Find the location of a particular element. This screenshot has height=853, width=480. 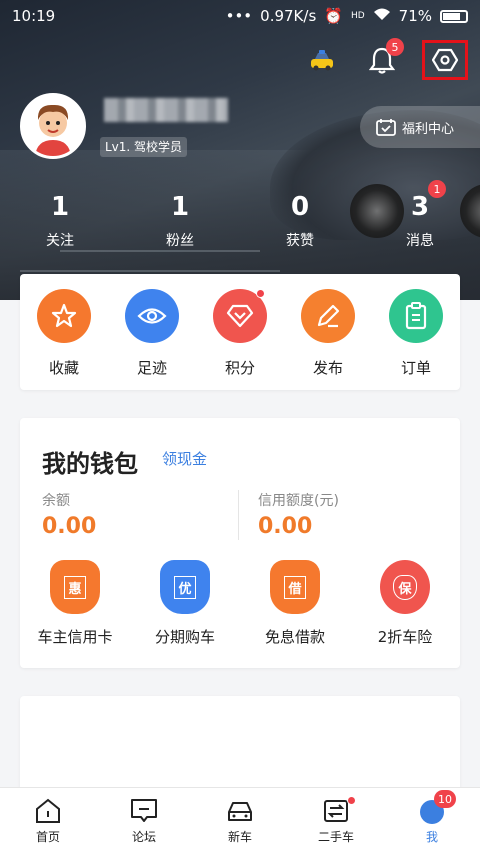

welfare-center-button: 福利中心 is located at coordinates (420, 127).